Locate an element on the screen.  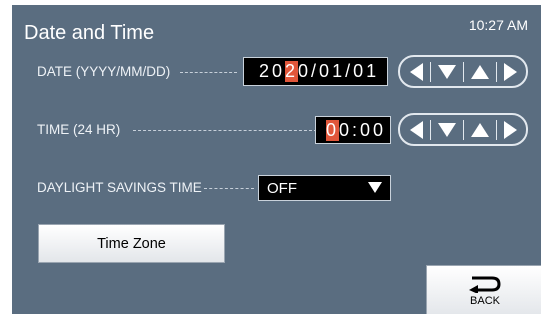
date-leader-line is located at coordinates (208, 72).